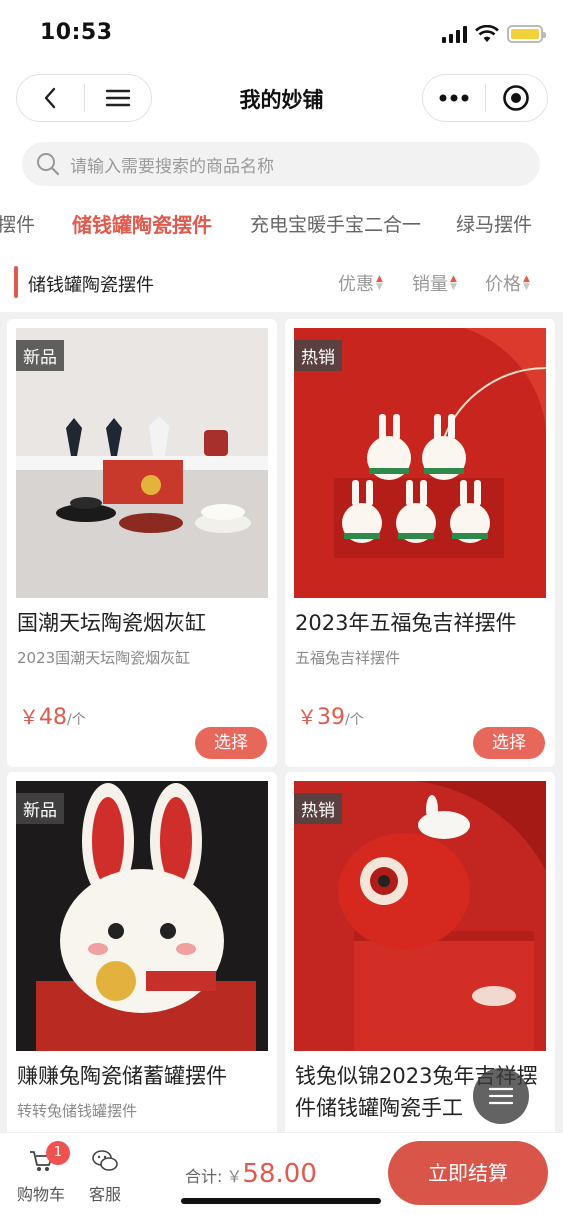  I want to click on cart-count-badge: 1, so click(58, 1153).